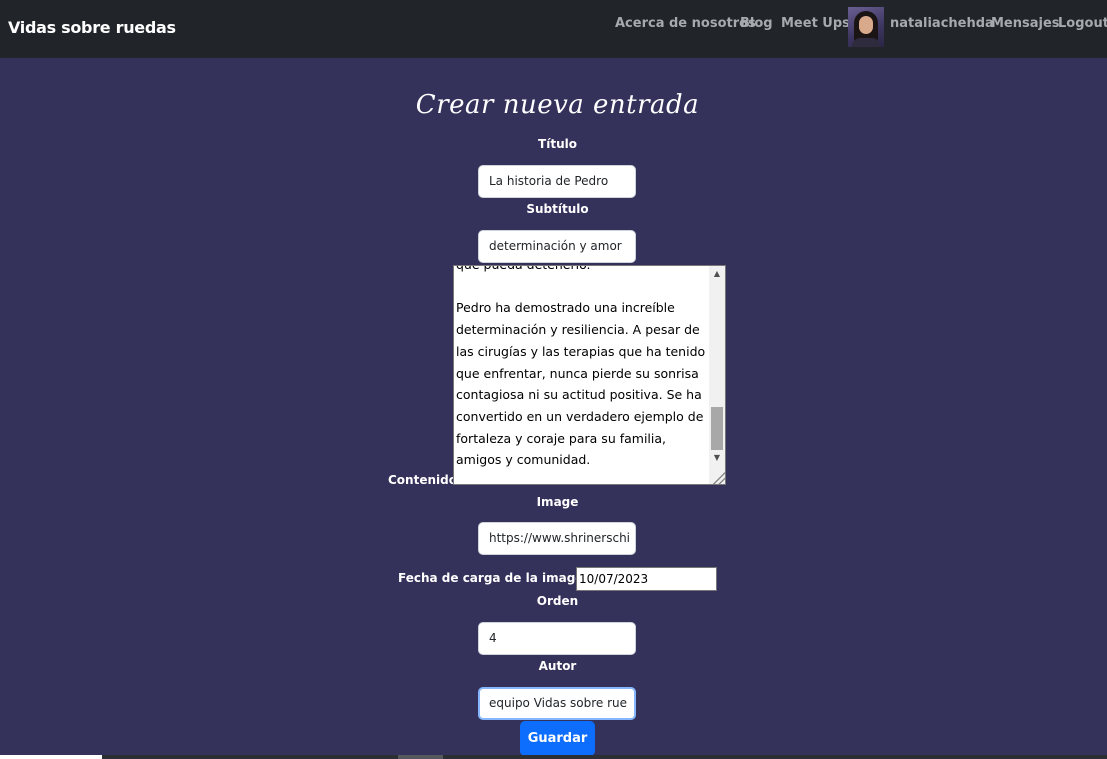 Image resolution: width=1107 pixels, height=759 pixels. I want to click on save-button: Guardar, so click(557, 738).